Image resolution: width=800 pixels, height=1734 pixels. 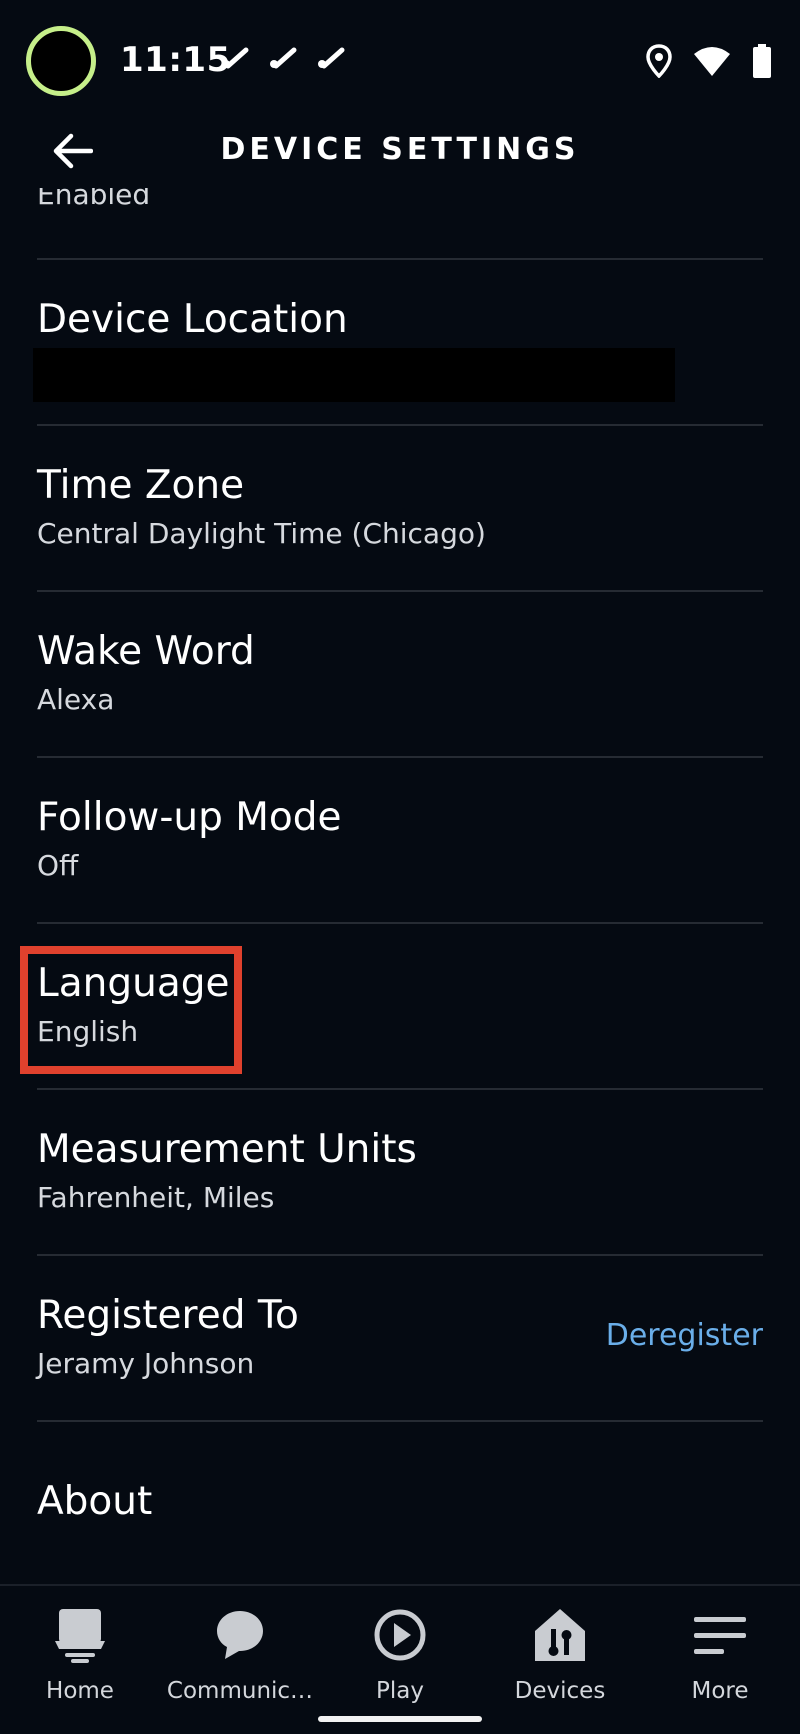 I want to click on battery-icon, so click(x=762, y=61).